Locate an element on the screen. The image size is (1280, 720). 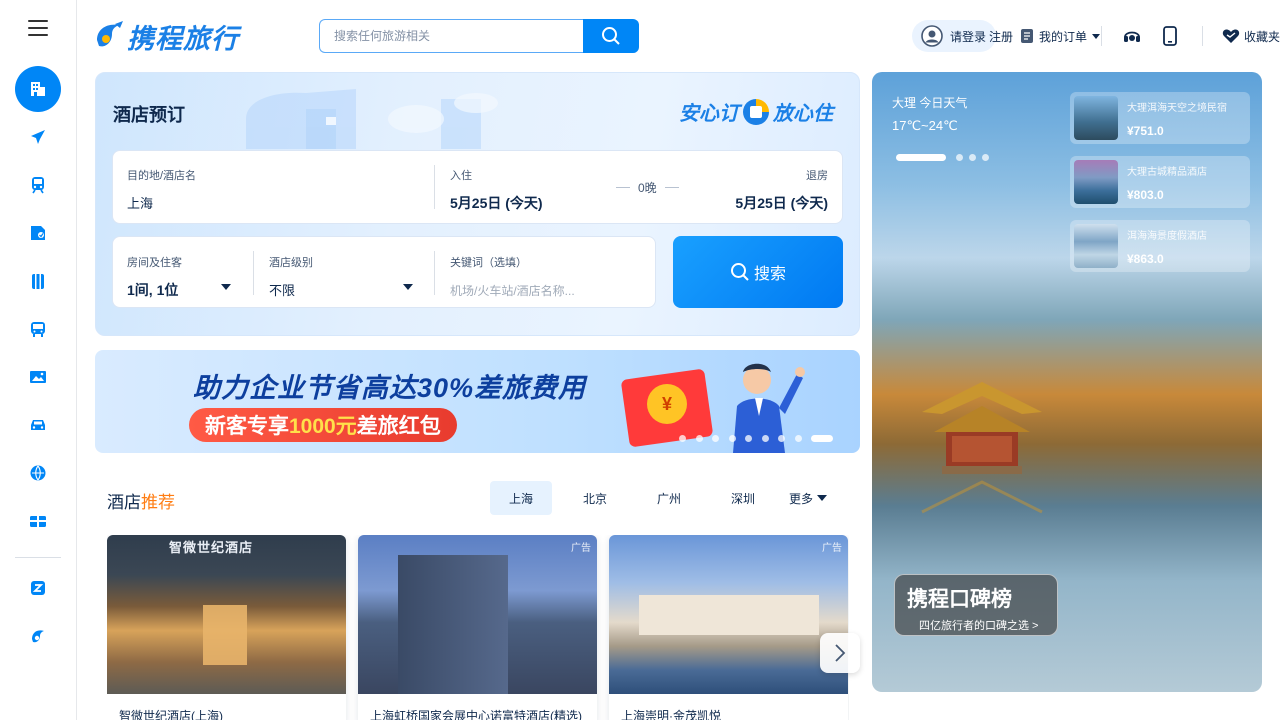
checkin-field: 入住 5月25日 (今天) is located at coordinates (496, 190).